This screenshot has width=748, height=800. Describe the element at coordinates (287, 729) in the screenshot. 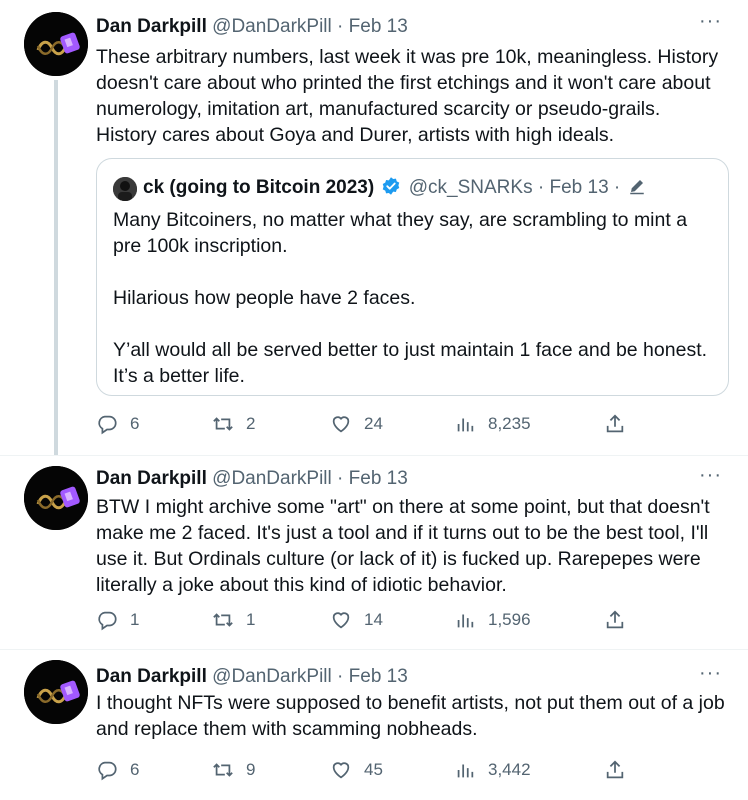

I see `tweet-text-line: and replace them with scamming nobheads.` at that location.